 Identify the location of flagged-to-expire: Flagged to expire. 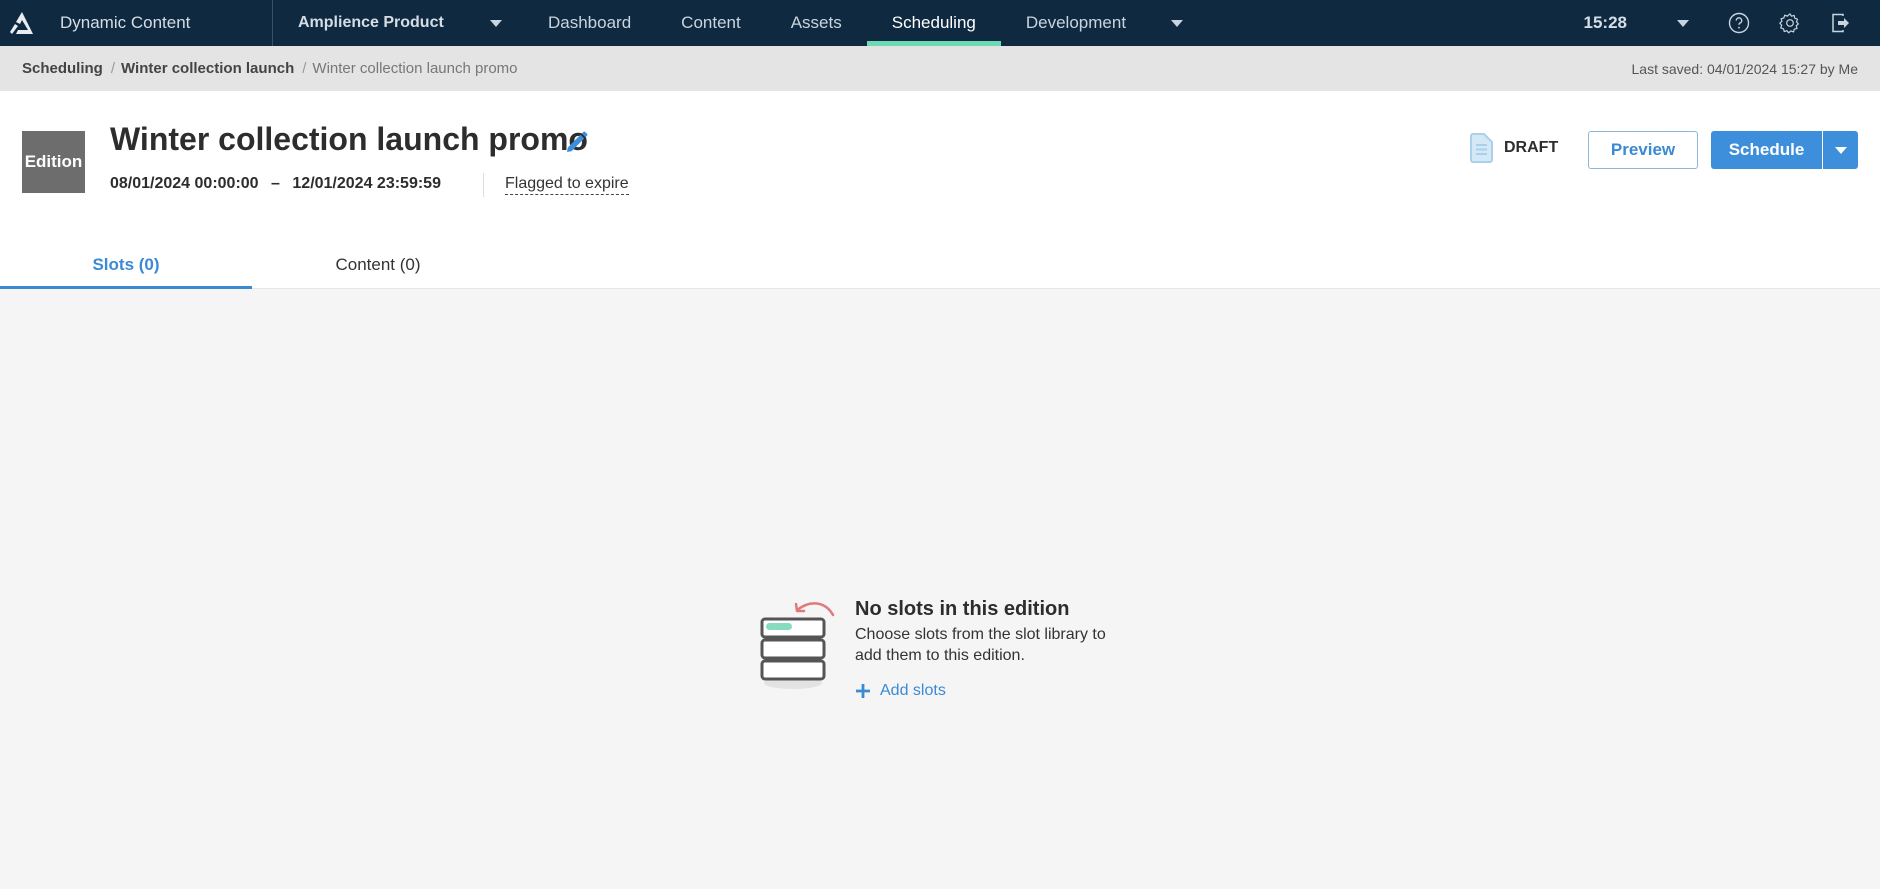
(567, 185).